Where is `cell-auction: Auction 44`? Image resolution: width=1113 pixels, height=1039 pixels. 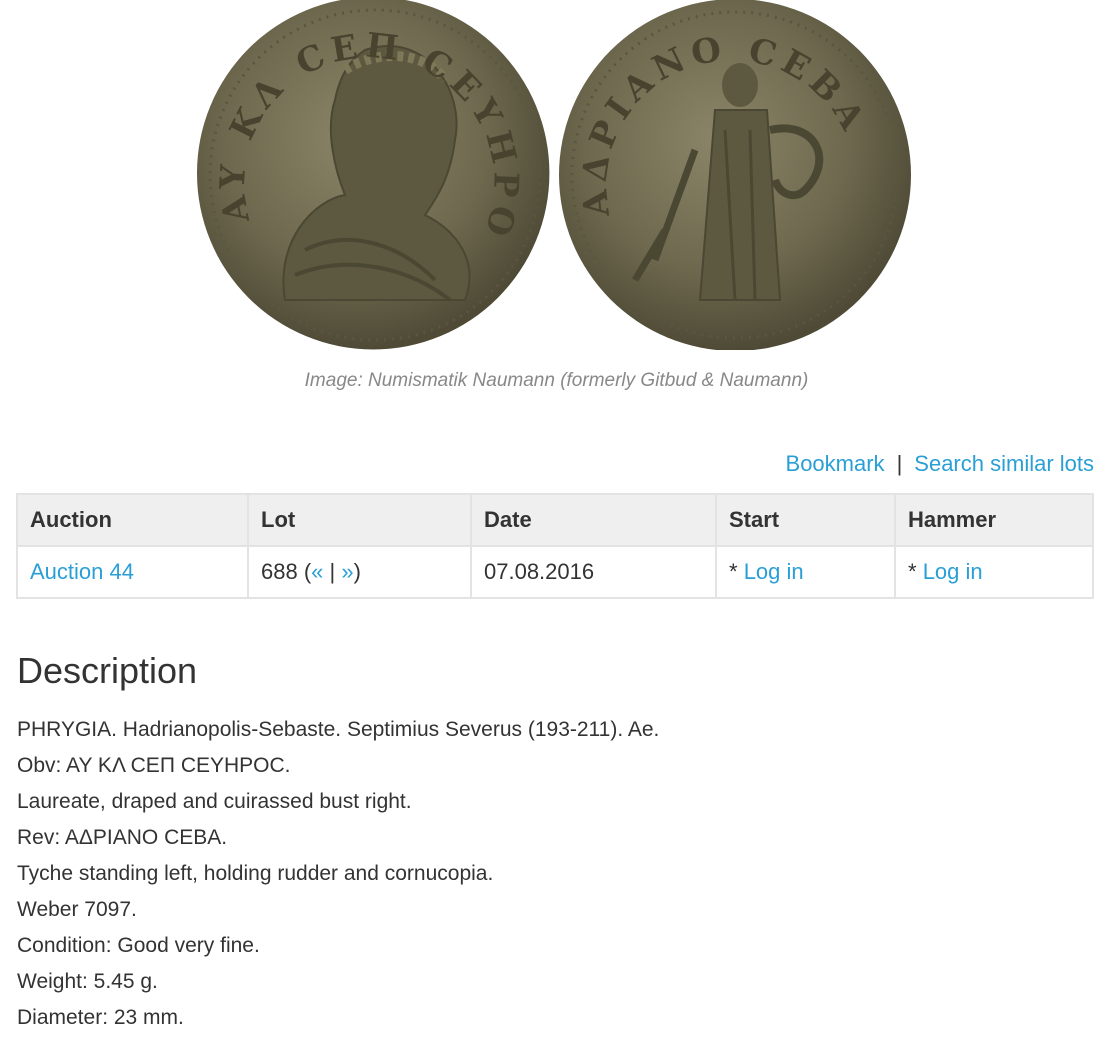 cell-auction: Auction 44 is located at coordinates (132, 572).